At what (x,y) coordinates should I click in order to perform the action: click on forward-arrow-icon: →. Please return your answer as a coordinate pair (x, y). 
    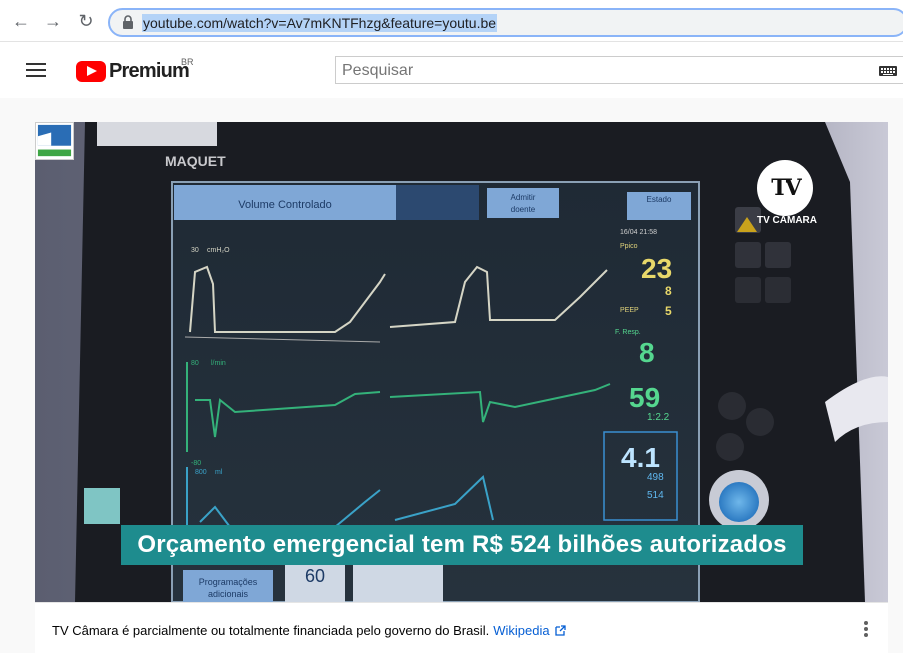
    Looking at the image, I should click on (53, 21).